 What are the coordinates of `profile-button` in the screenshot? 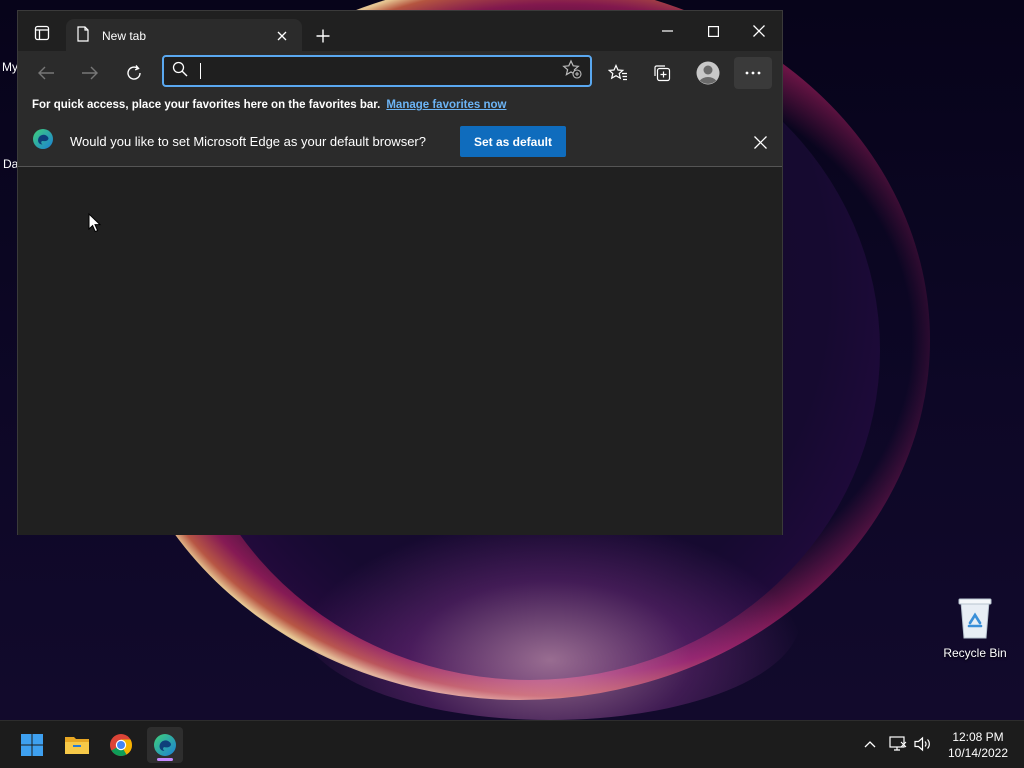 It's located at (708, 73).